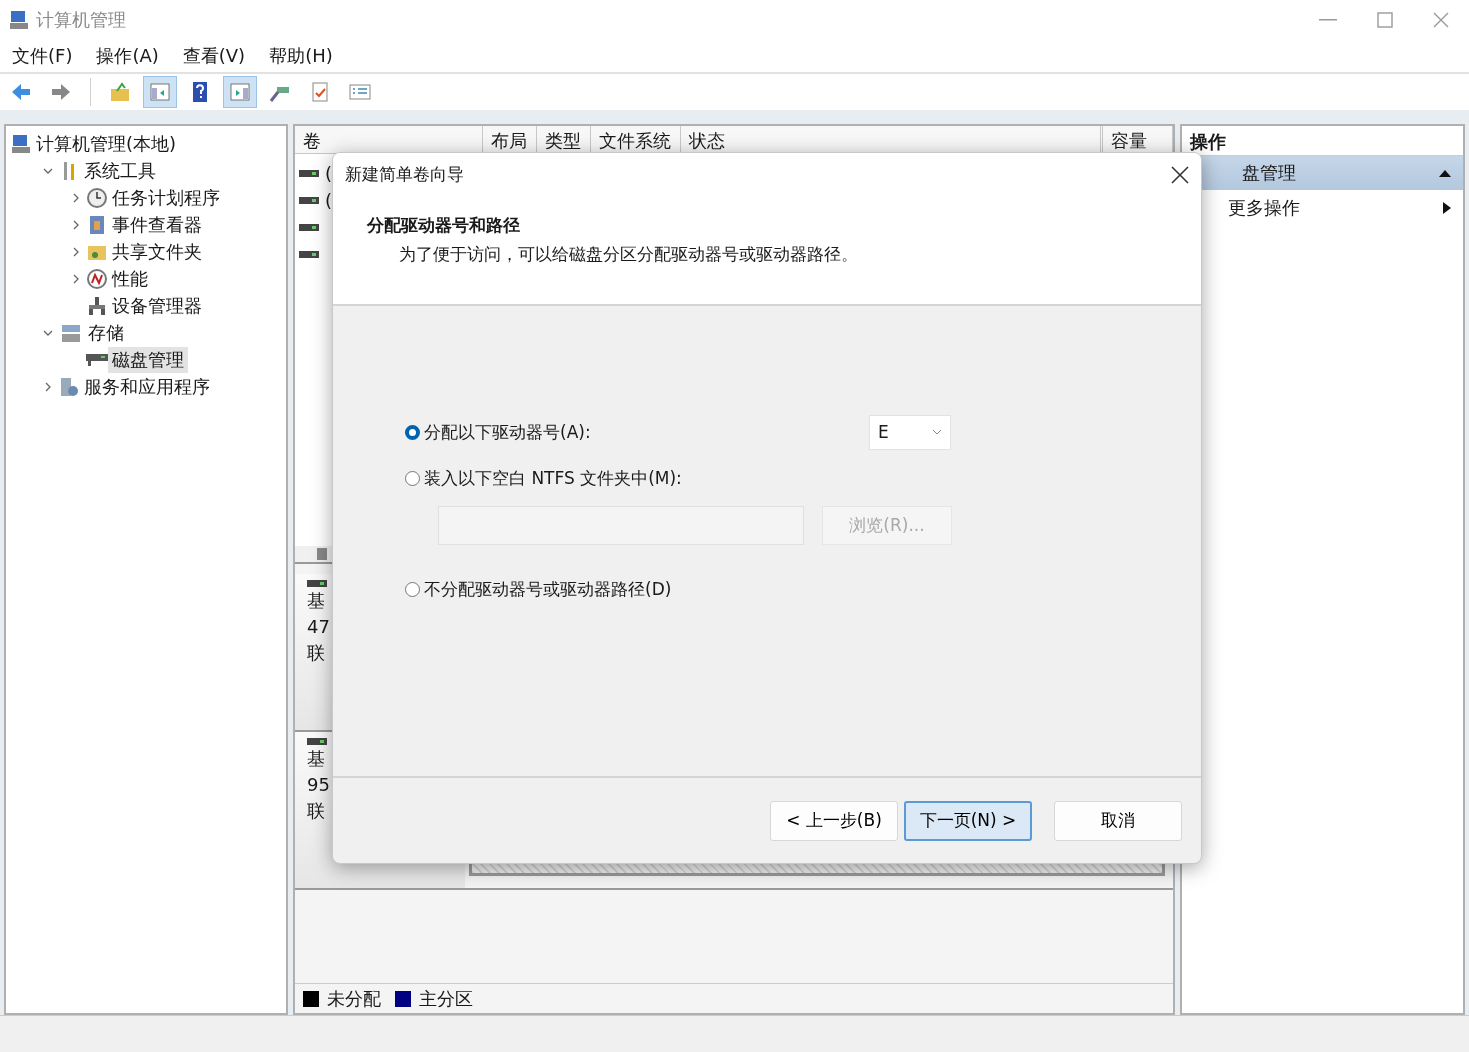 This screenshot has width=1469, height=1052. What do you see at coordinates (498, 432) in the screenshot?
I see `radio-option: 分配以下驱动器号(A):` at bounding box center [498, 432].